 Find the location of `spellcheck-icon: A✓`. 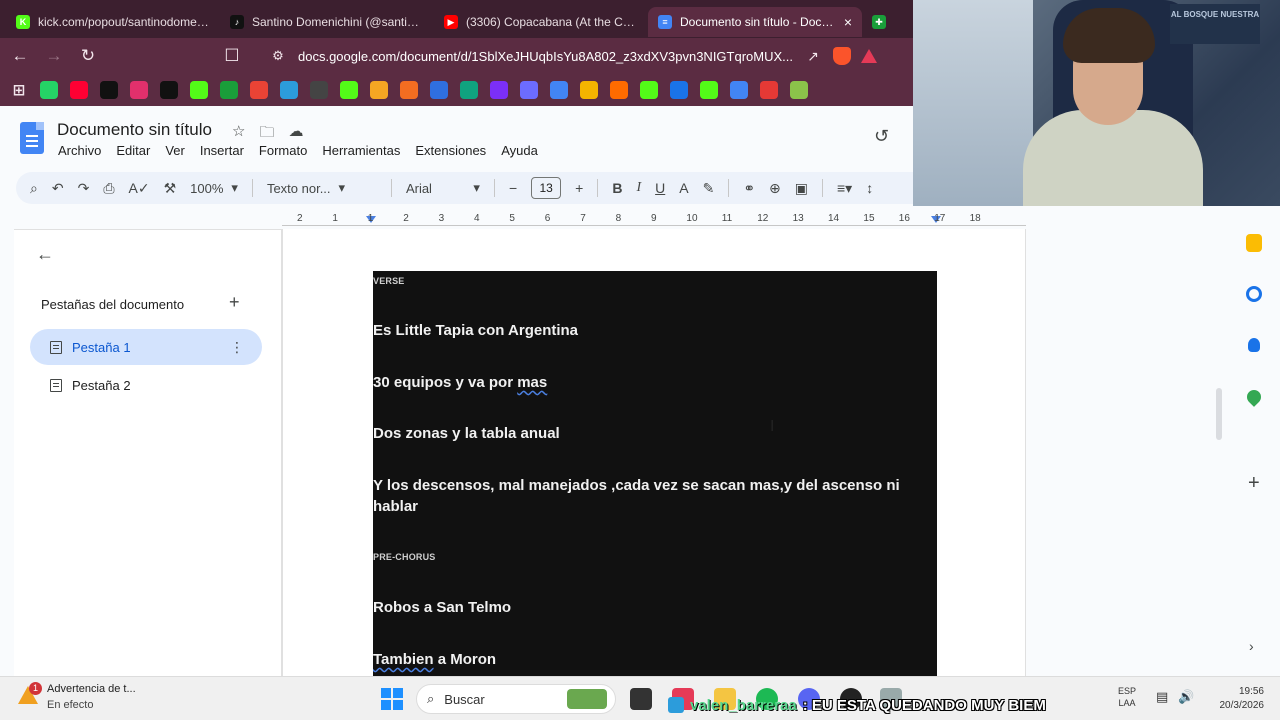

spellcheck-icon: A✓ is located at coordinates (139, 188).